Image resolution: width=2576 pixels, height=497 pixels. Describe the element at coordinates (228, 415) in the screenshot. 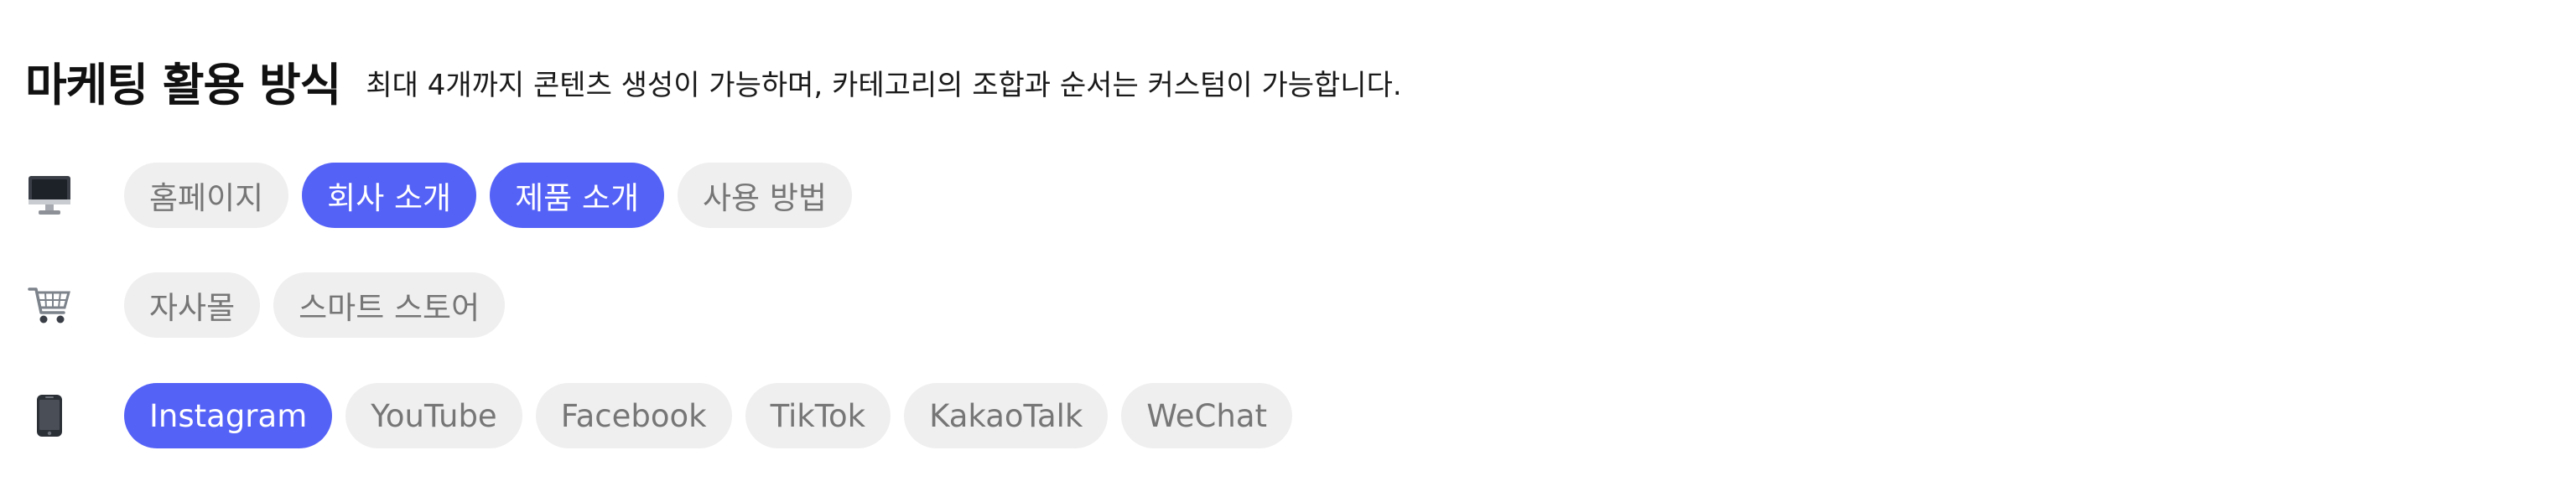

I see `chip-instagram: Instagram` at that location.